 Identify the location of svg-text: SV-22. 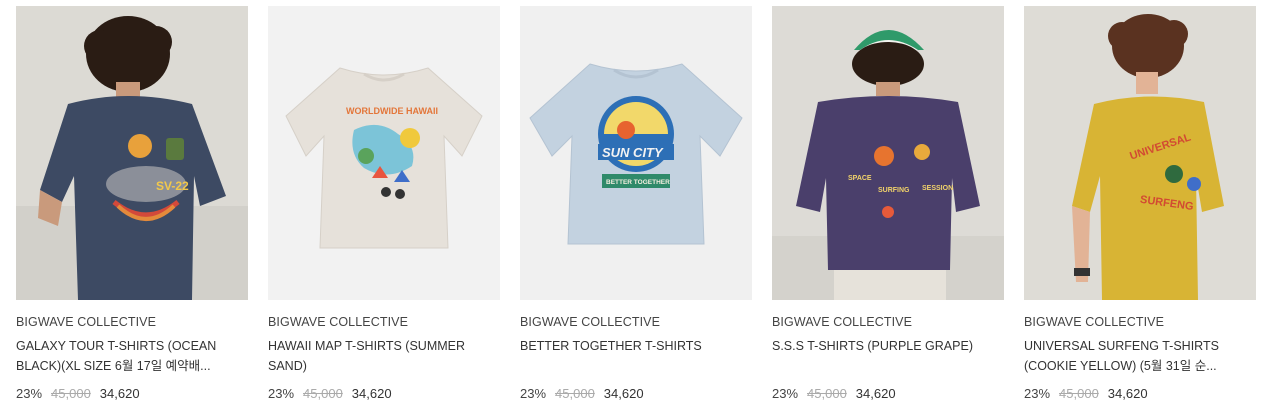
(172, 186).